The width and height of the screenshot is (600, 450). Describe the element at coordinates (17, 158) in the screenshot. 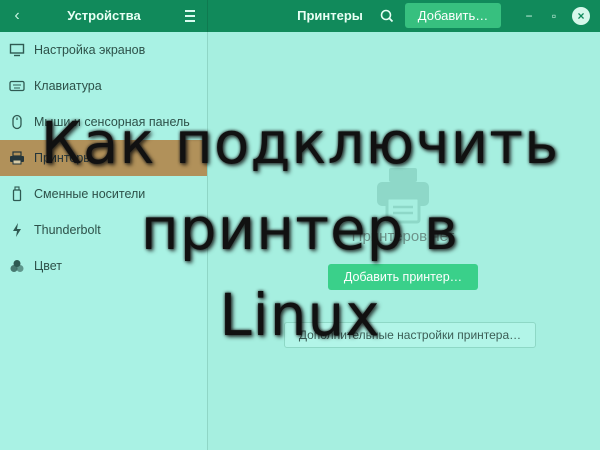

I see `printer-icon` at that location.